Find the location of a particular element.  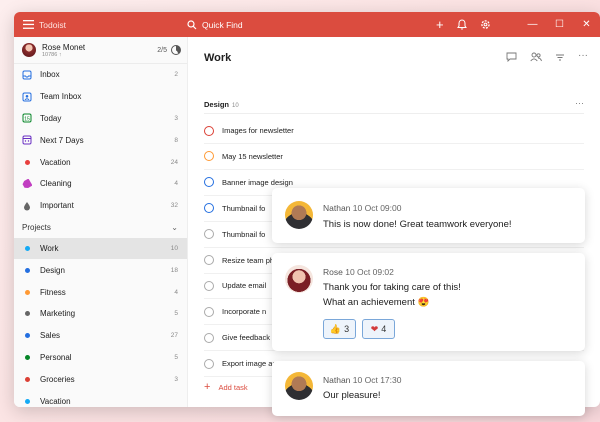

section-more-icon: ··· is located at coordinates (579, 103).